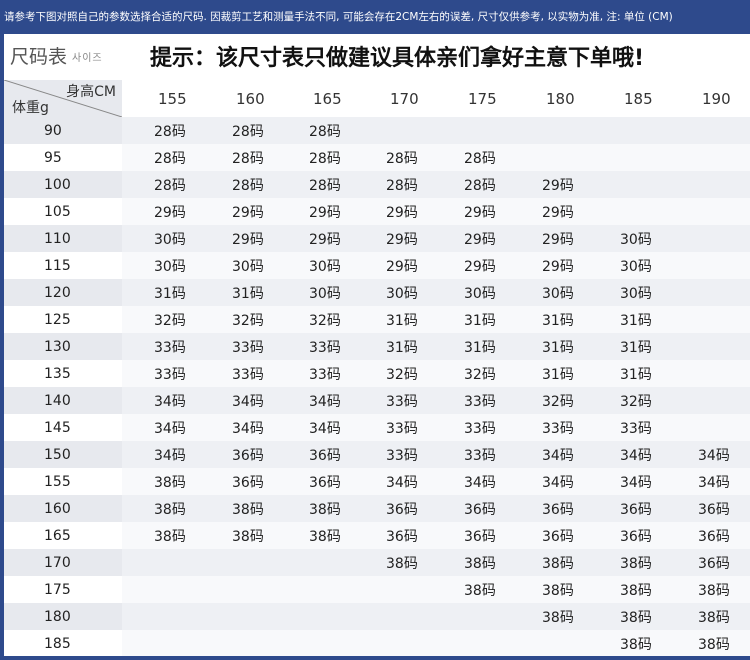  What do you see at coordinates (63, 562) in the screenshot?
I see `weight-cell: 170` at bounding box center [63, 562].